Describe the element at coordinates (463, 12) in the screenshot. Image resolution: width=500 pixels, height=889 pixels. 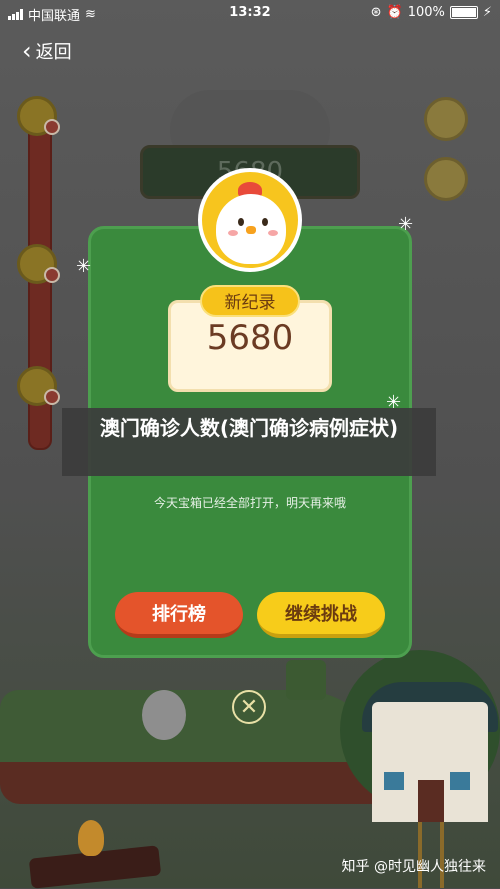
I see `battery-icon` at that location.